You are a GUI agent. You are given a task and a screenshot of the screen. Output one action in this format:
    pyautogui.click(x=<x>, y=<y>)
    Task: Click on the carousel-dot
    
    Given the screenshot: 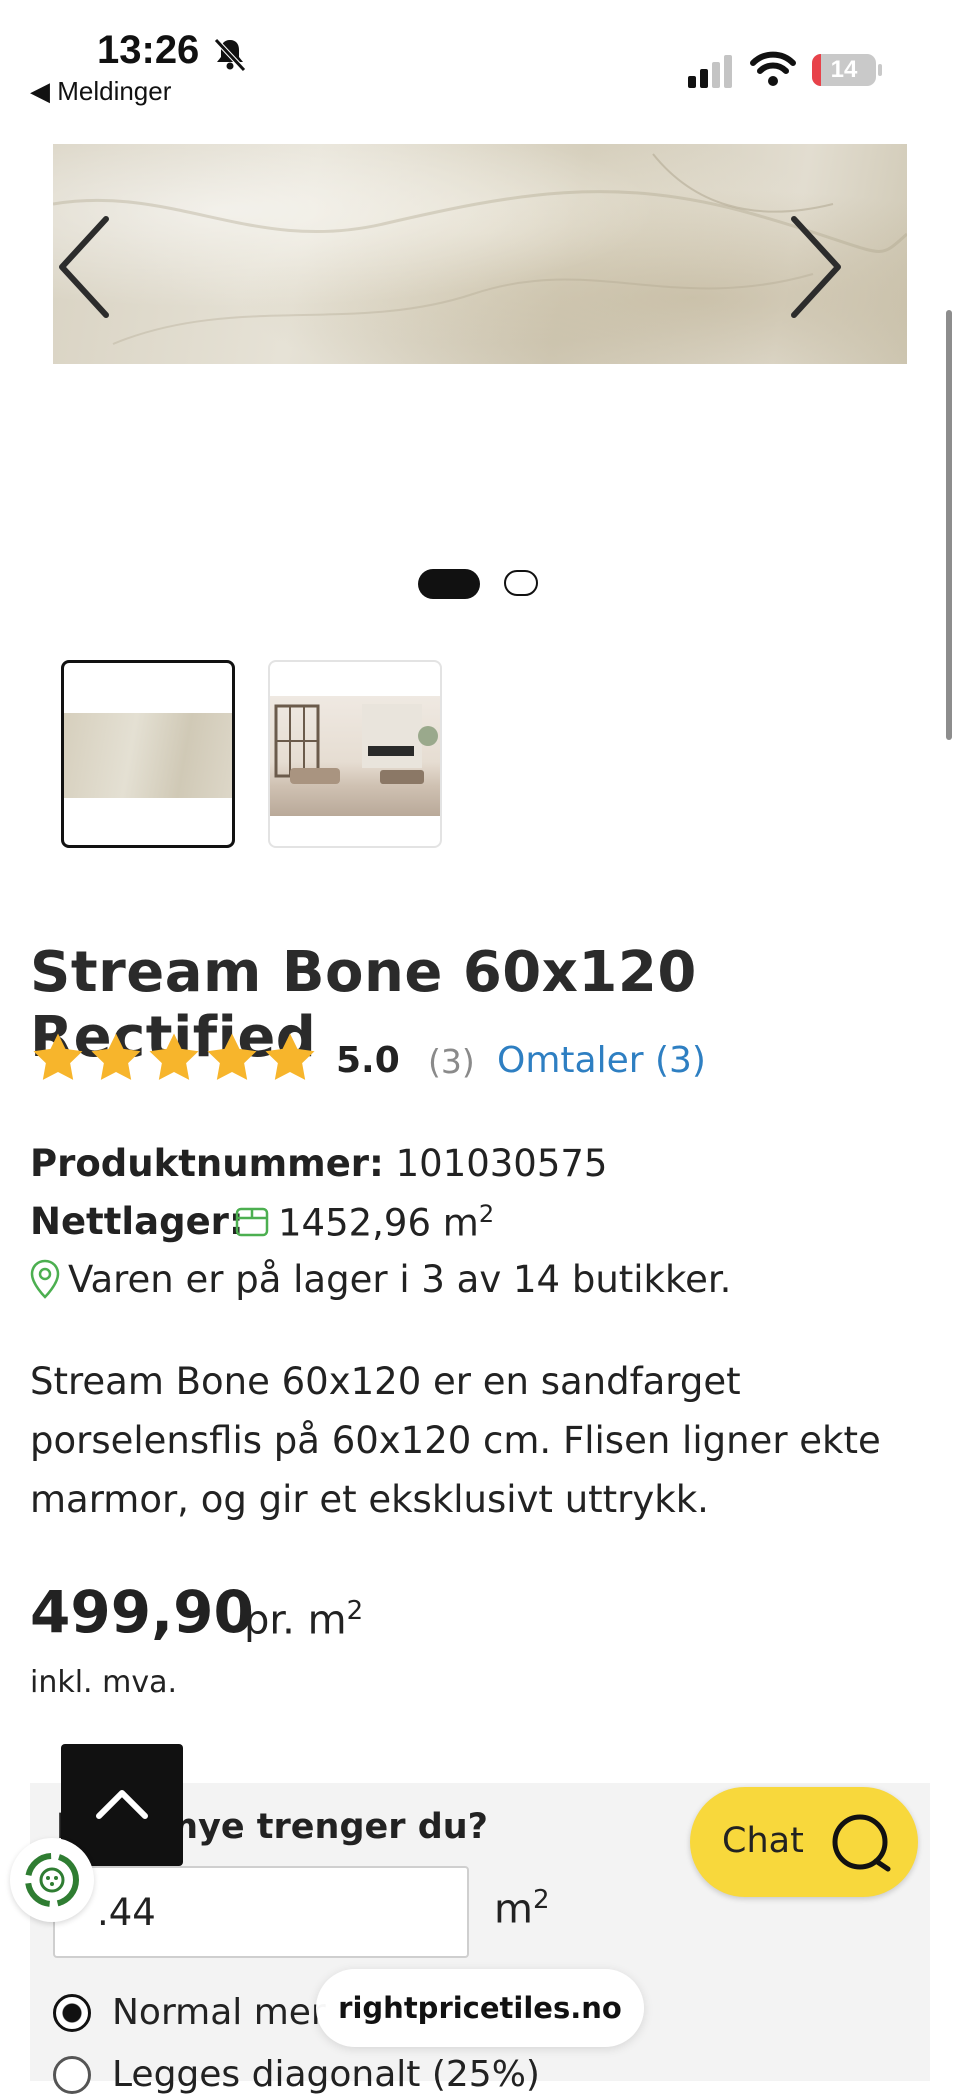 What is the action you would take?
    pyautogui.click(x=521, y=583)
    